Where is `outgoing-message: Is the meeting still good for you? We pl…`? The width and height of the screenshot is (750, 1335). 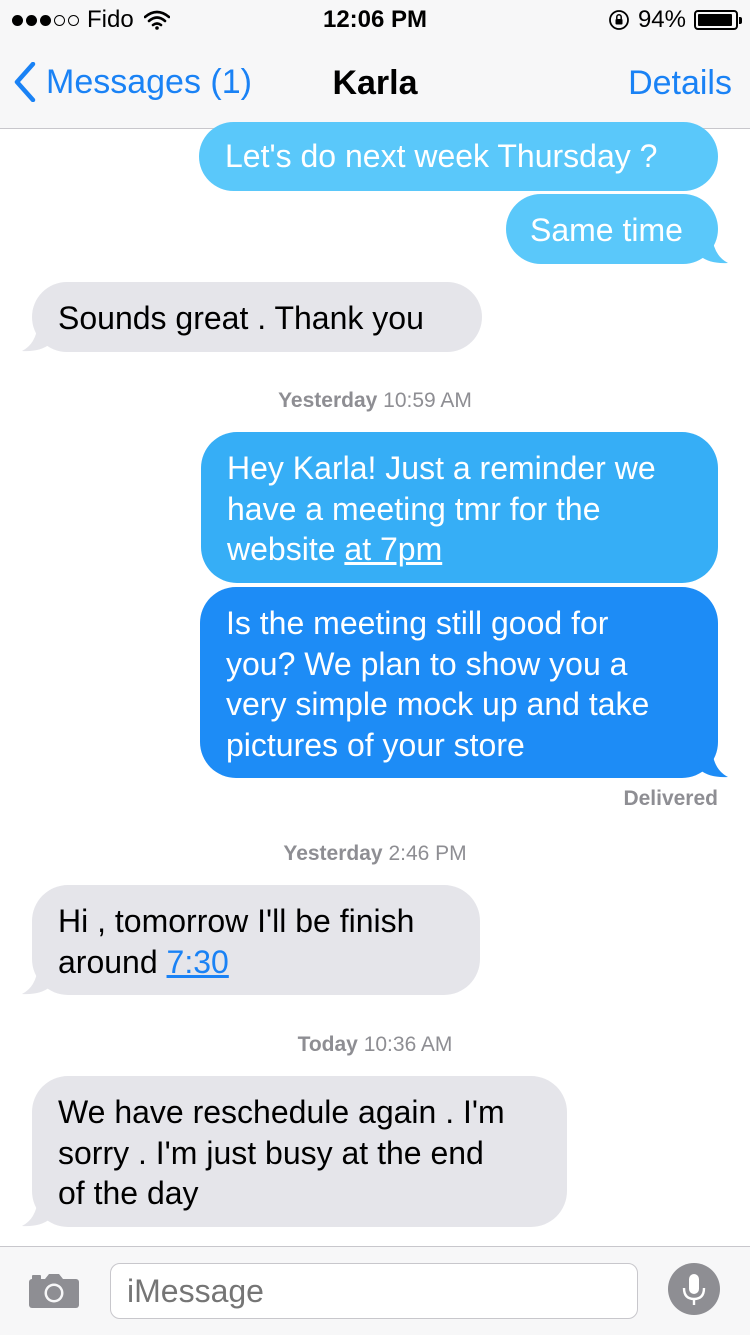
outgoing-message: Is the meeting still good for you? We pl… is located at coordinates (459, 682).